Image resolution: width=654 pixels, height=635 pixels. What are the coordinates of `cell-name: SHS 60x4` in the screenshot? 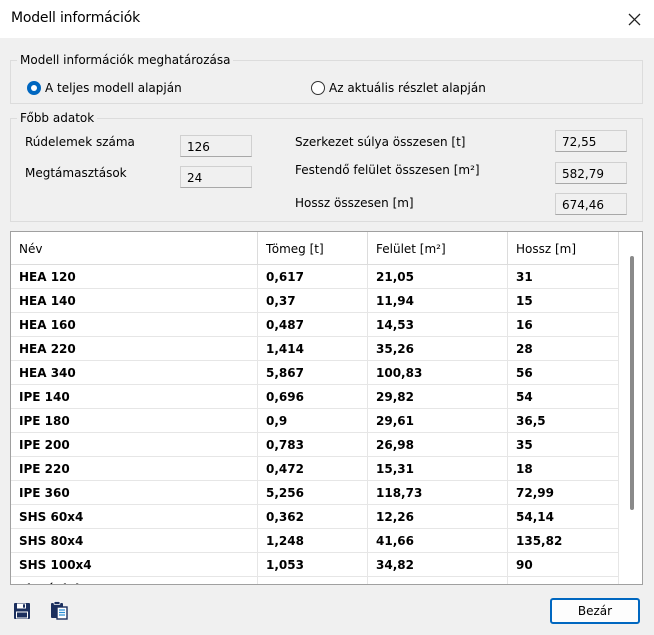 It's located at (134, 517).